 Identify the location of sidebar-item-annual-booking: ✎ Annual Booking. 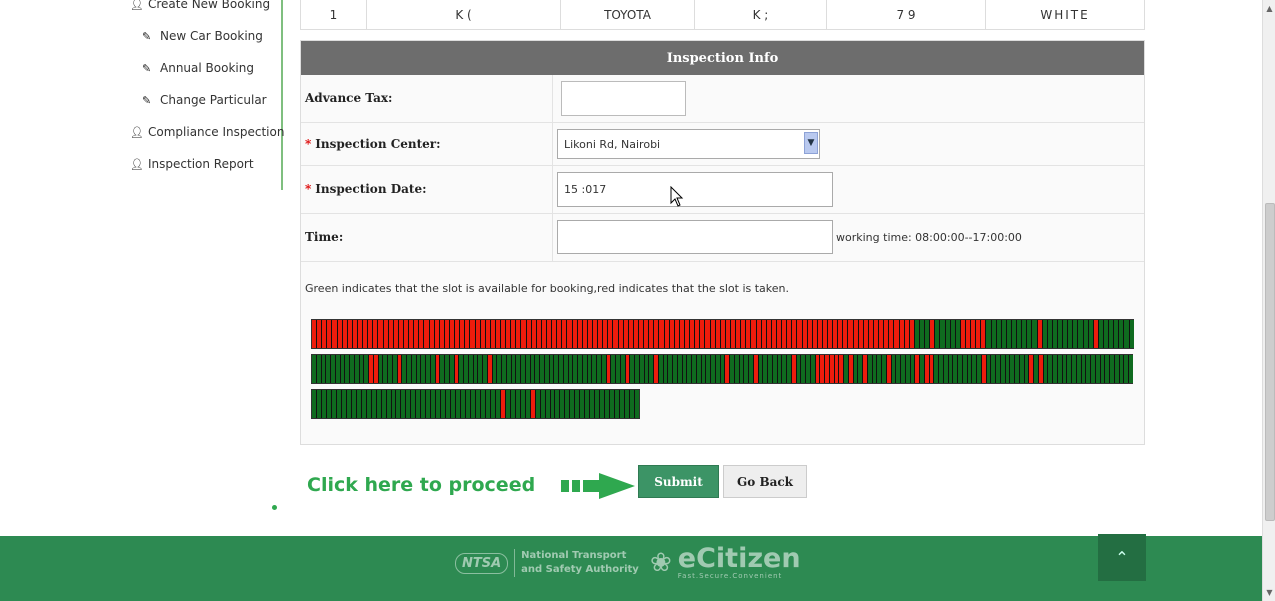
(198, 68).